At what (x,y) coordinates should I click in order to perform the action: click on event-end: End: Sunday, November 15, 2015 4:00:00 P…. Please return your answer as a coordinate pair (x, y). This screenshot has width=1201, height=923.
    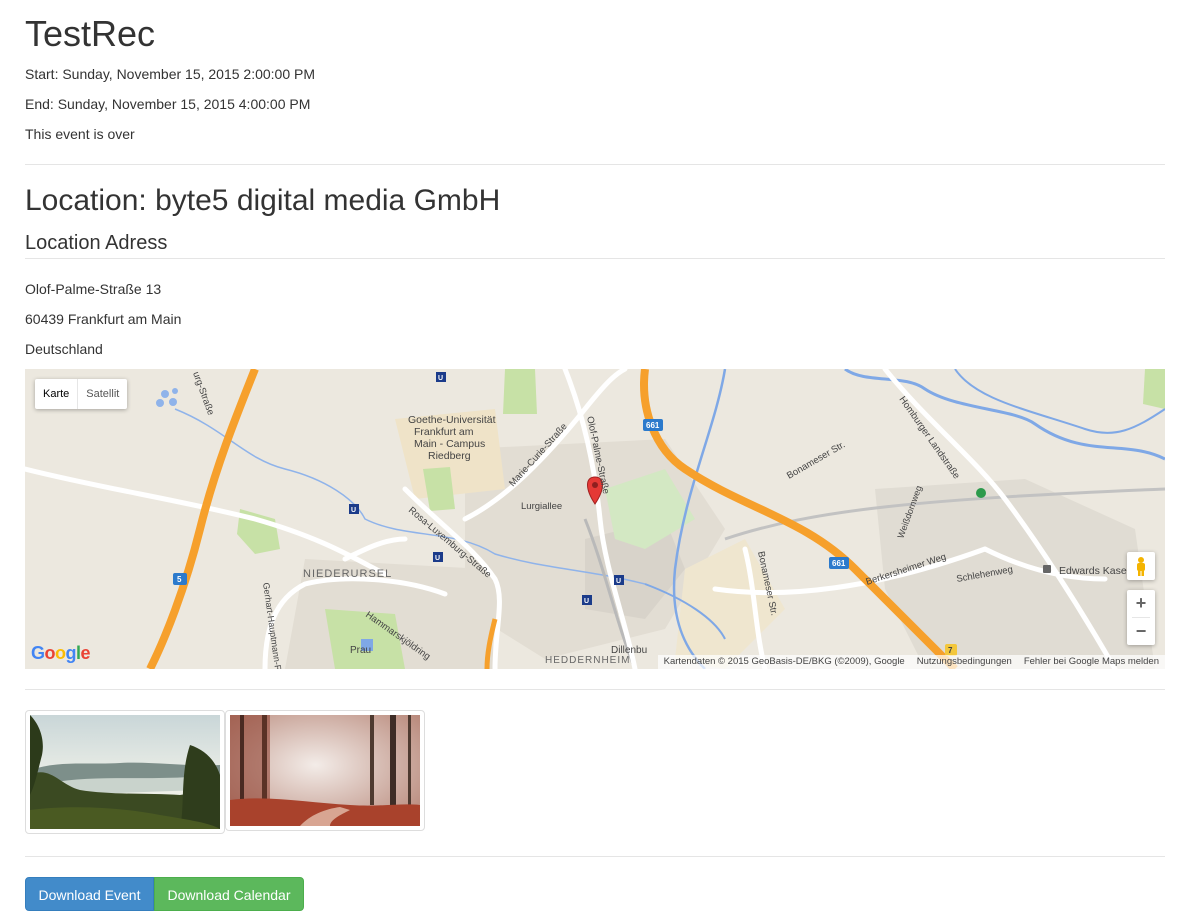
    Looking at the image, I should click on (168, 104).